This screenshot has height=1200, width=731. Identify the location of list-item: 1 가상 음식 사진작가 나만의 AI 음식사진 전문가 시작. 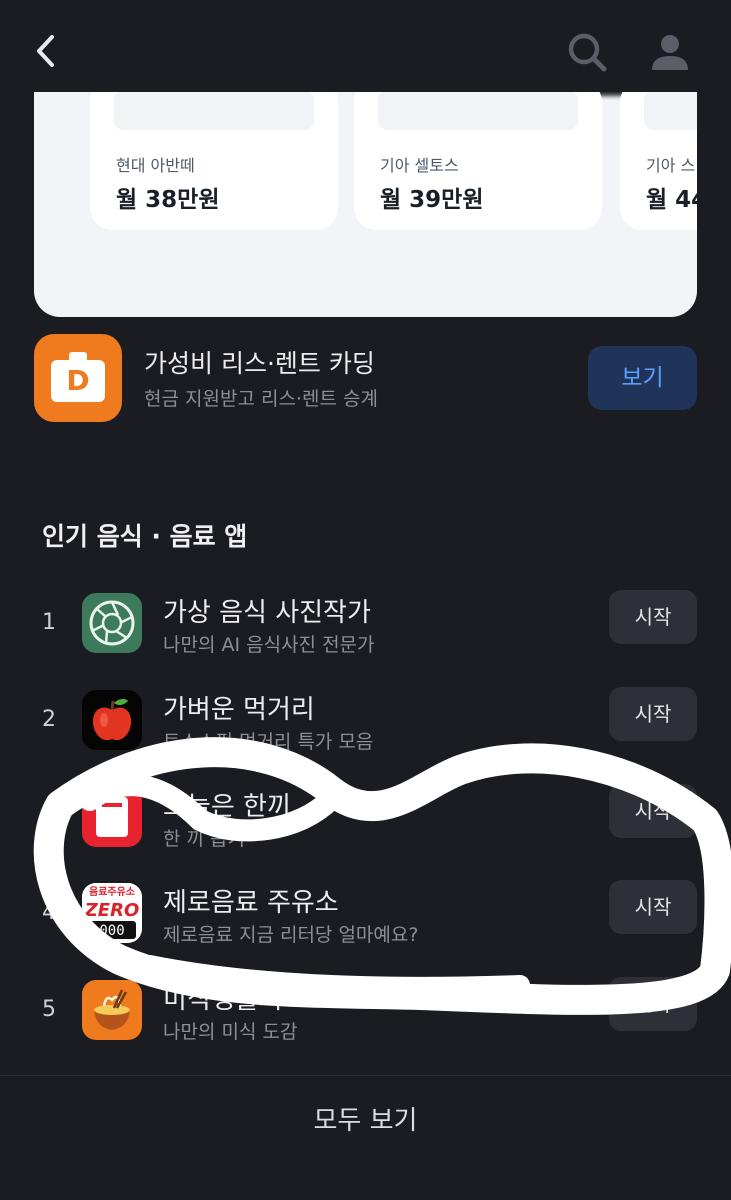
(365, 625).